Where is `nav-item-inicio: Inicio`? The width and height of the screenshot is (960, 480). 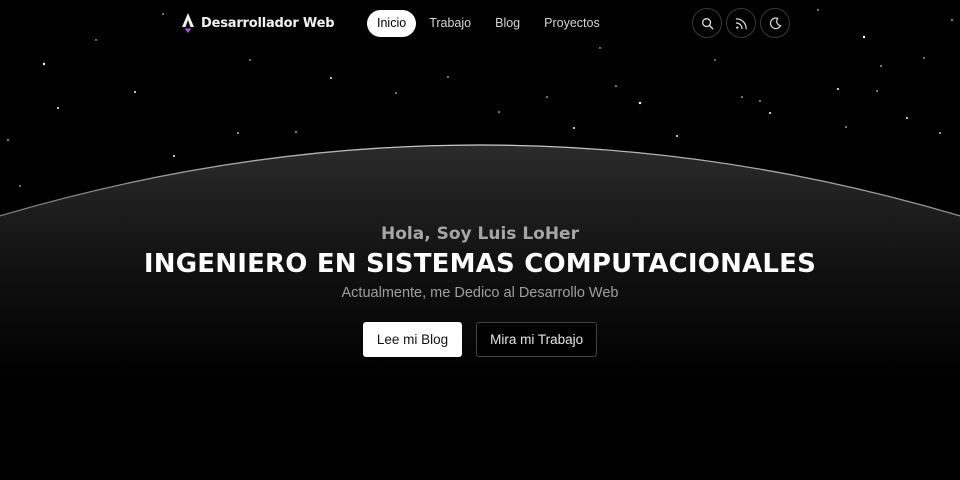
nav-item-inicio: Inicio is located at coordinates (392, 23).